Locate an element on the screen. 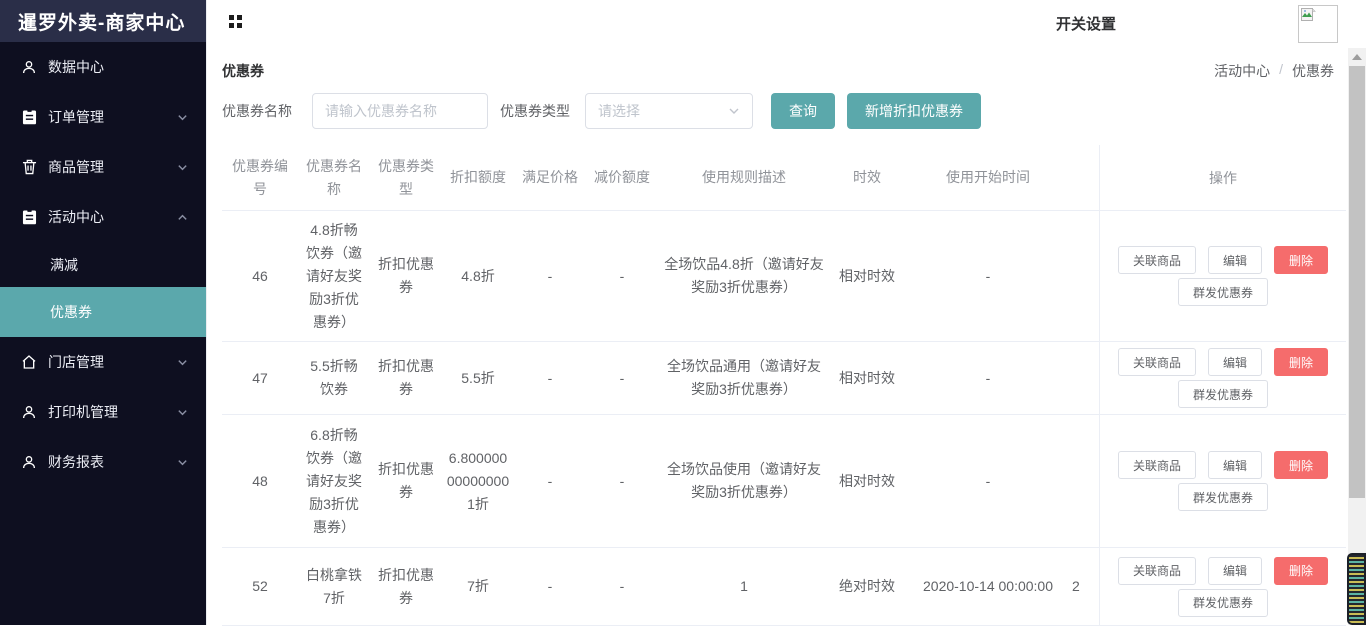 The width and height of the screenshot is (1366, 626). app-title: 暹罗外卖-商家中心 is located at coordinates (103, 21).